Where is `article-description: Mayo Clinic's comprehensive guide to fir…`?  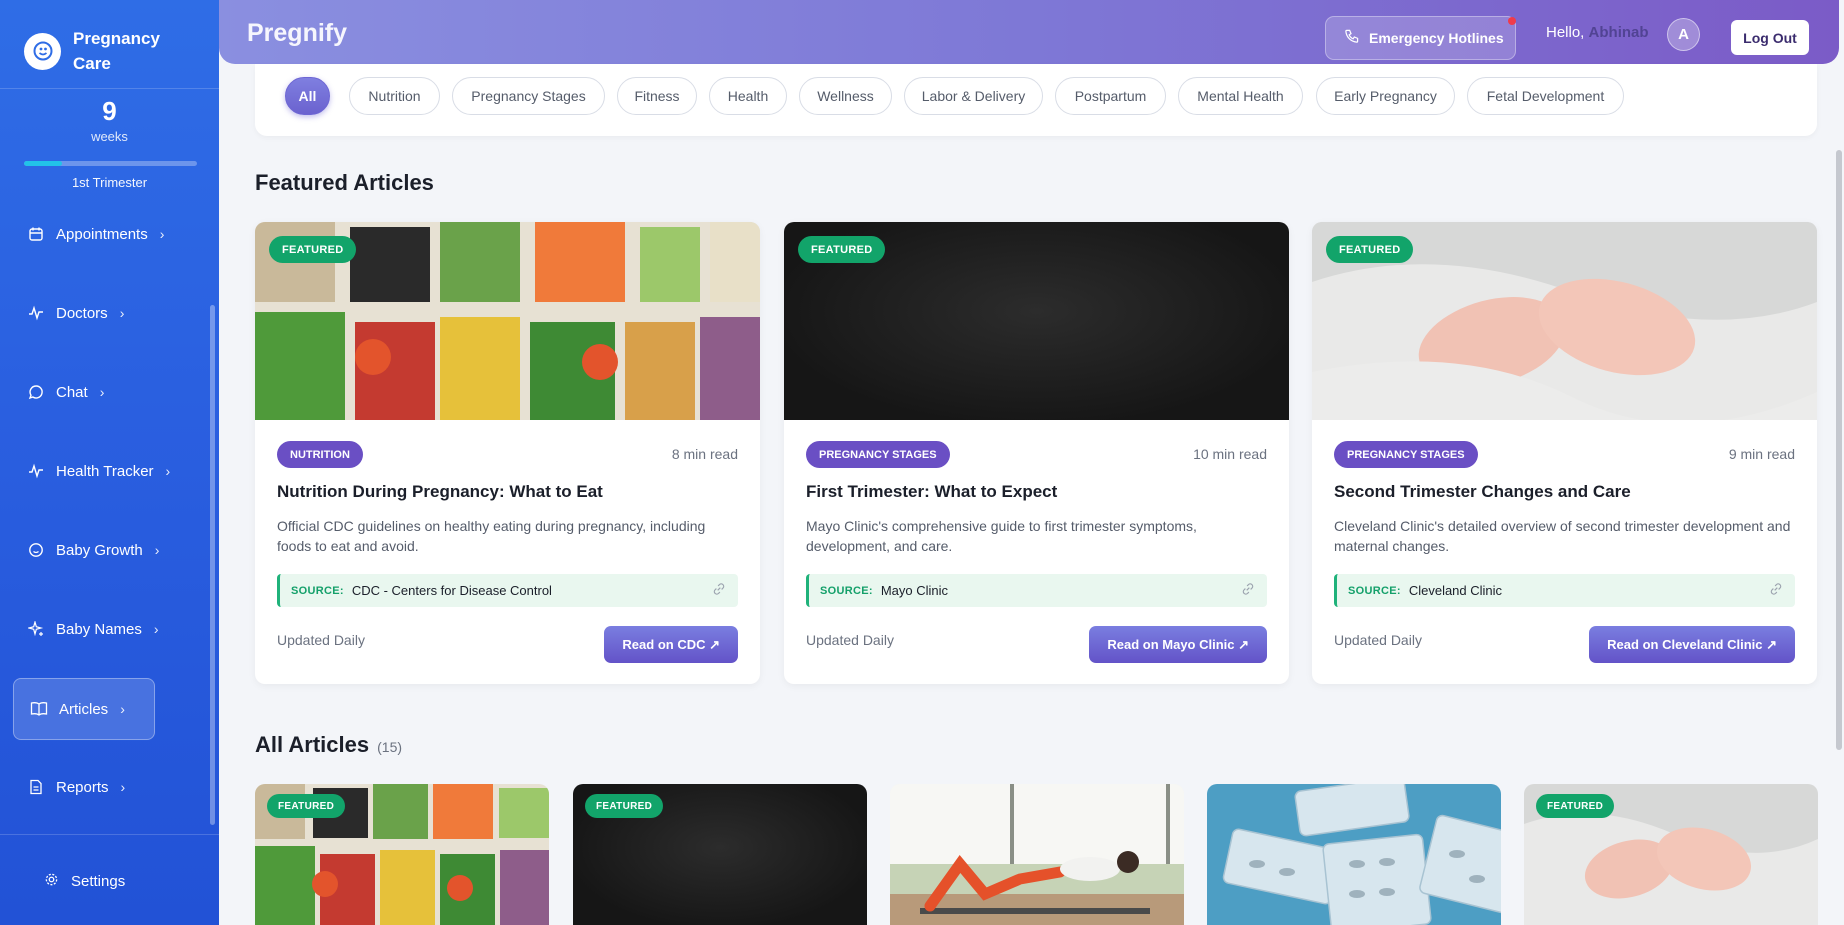 article-description: Mayo Clinic's comprehensive guide to fir… is located at coordinates (1001, 536).